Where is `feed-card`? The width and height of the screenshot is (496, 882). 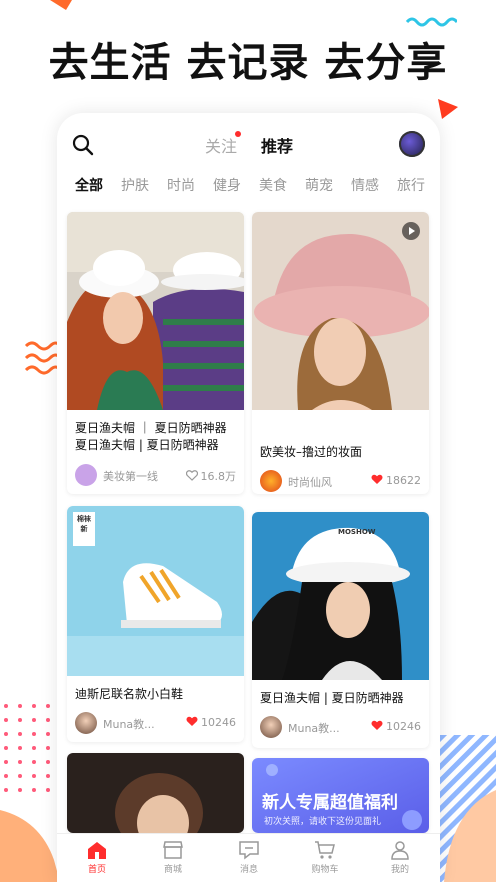
feed-card is located at coordinates (155, 793).